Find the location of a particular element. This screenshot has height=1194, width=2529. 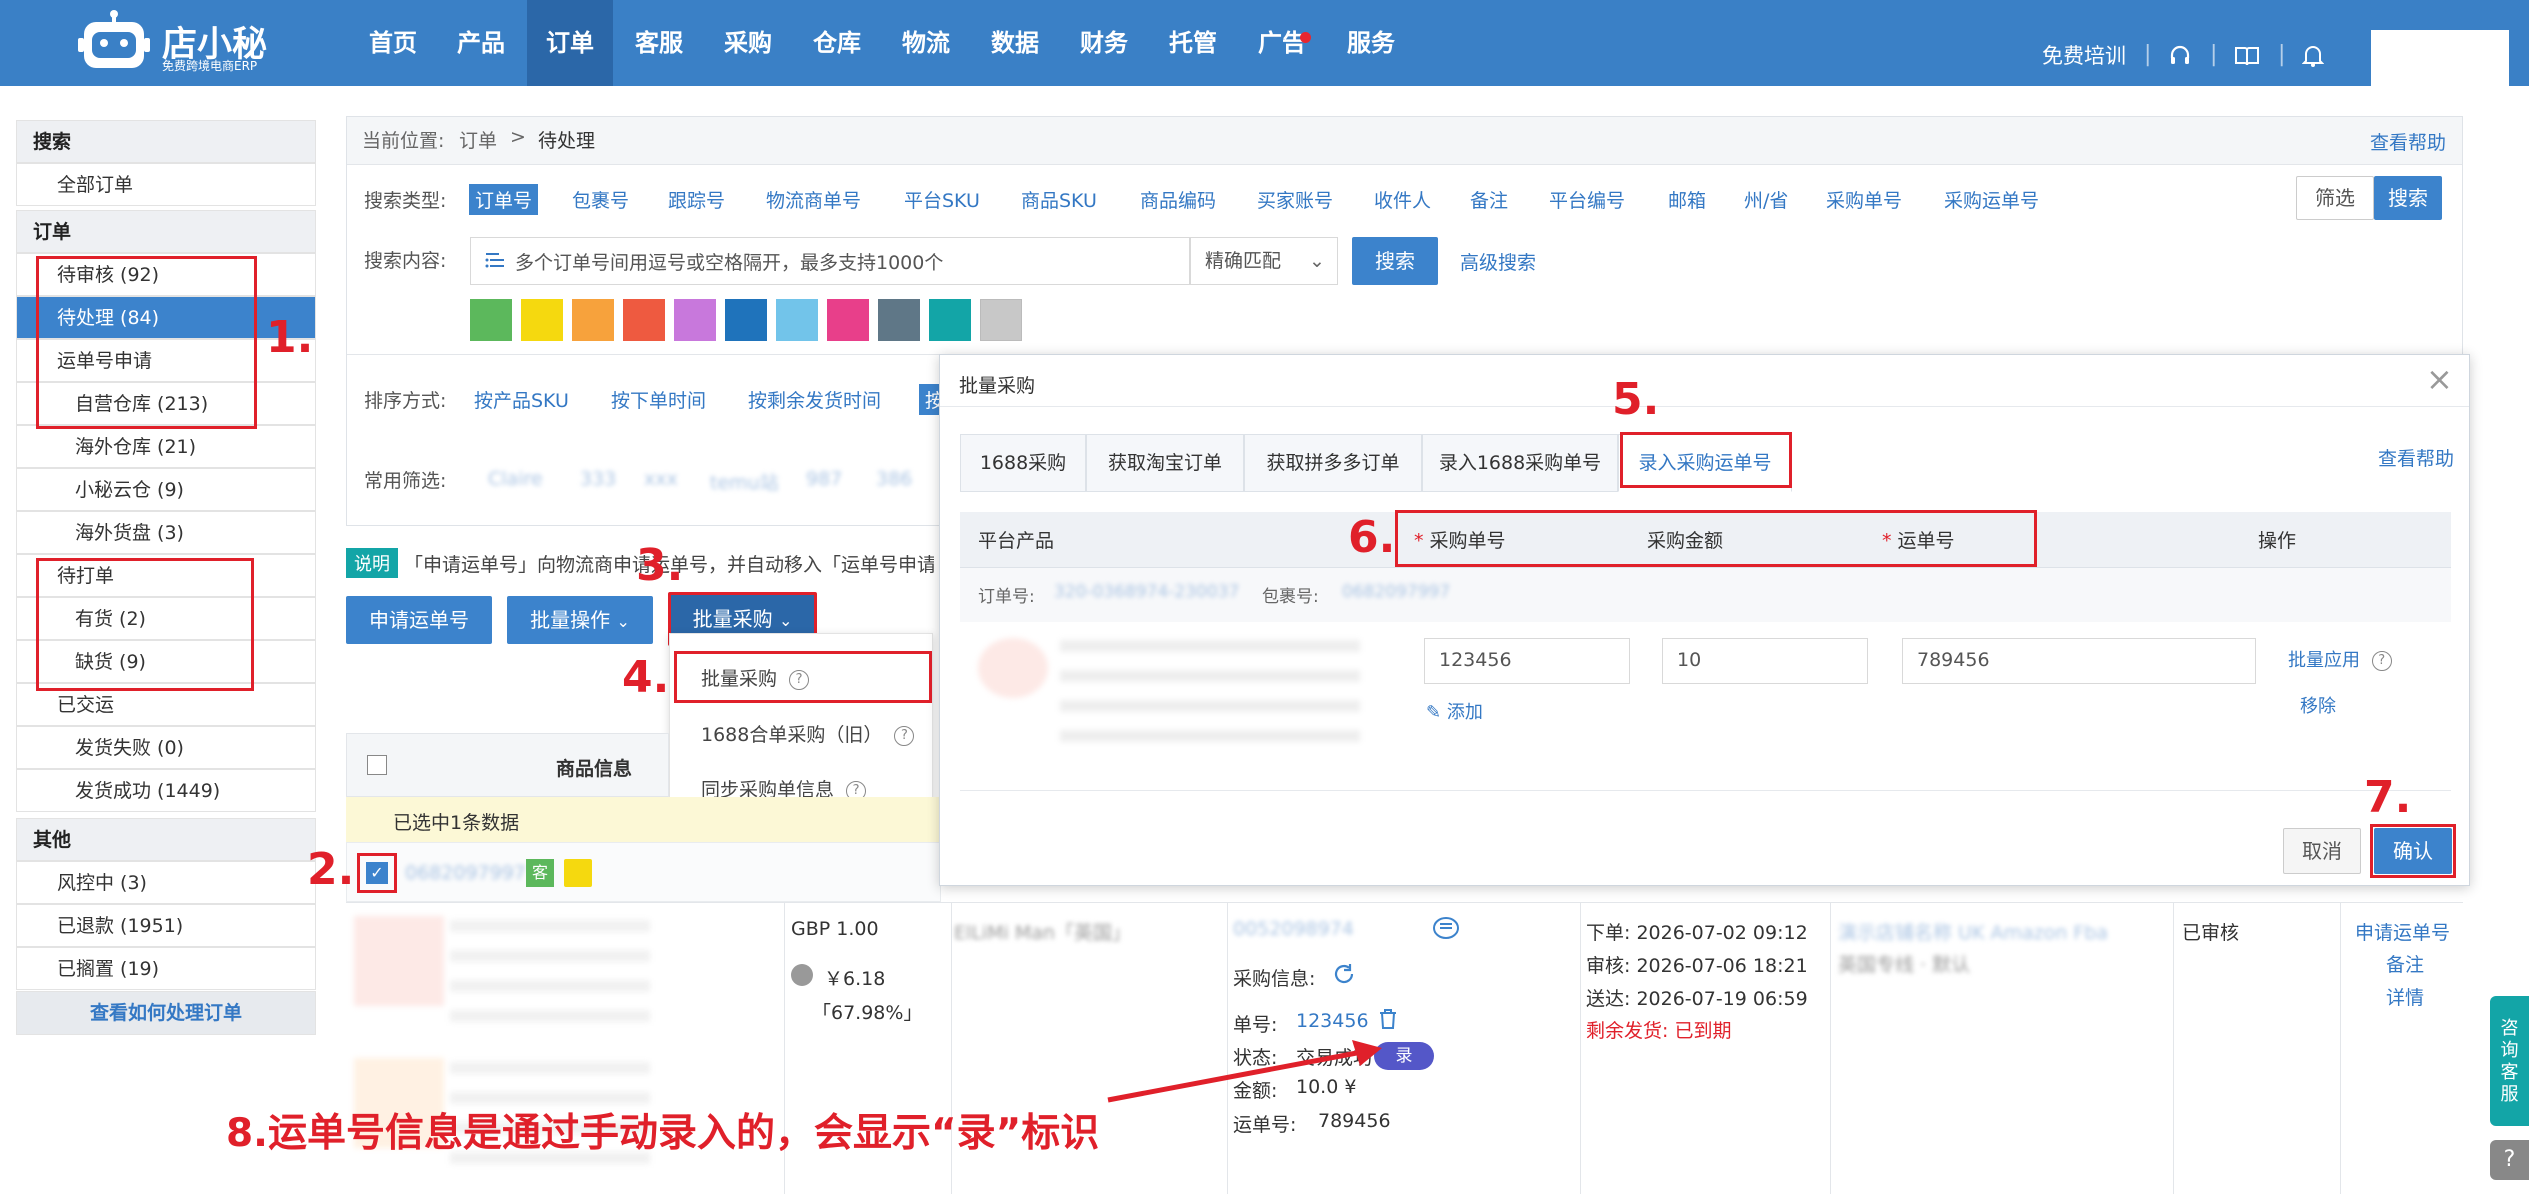

batch-operation-button: 批量操作 ⌄ is located at coordinates (580, 620).